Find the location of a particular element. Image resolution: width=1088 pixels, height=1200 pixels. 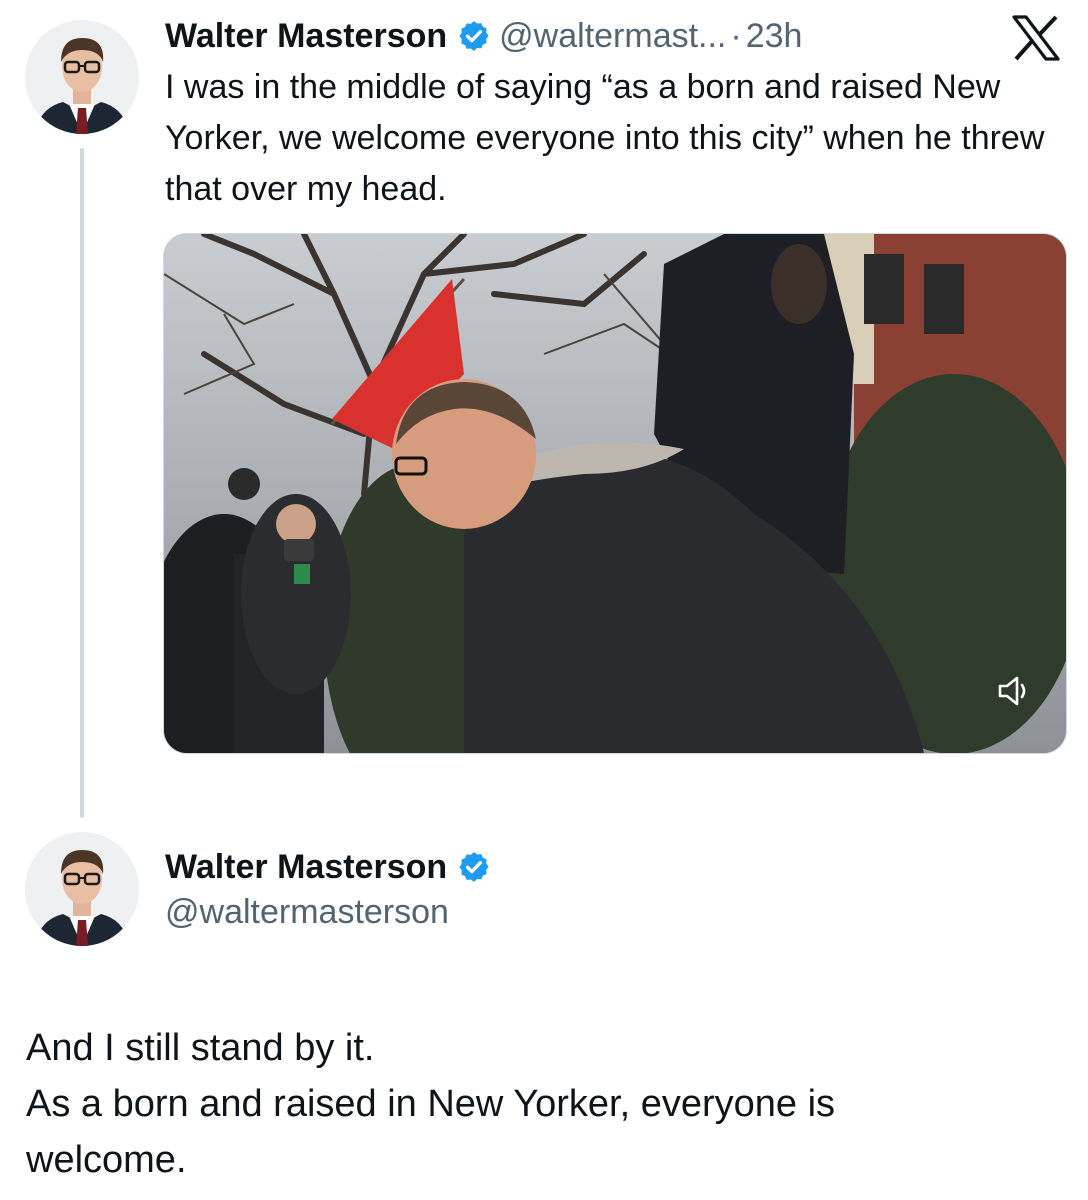

tweet-timestamp: 23h is located at coordinates (774, 36).